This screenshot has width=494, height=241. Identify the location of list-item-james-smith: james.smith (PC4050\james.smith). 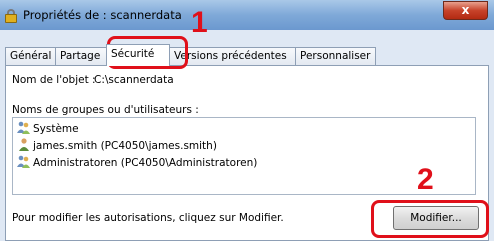
(117, 146).